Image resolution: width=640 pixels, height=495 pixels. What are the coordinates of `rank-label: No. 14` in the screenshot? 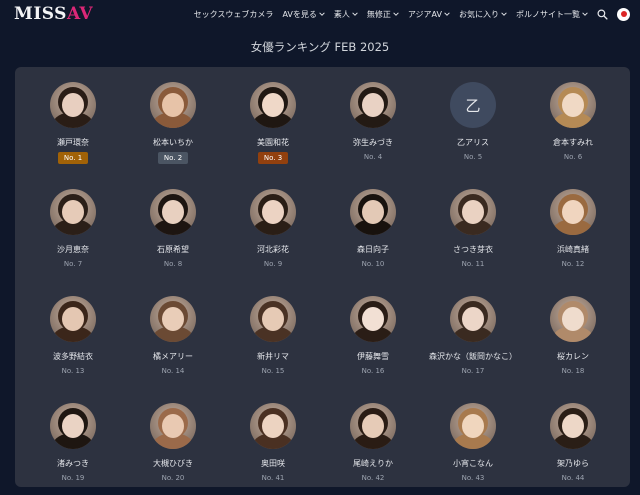 It's located at (173, 371).